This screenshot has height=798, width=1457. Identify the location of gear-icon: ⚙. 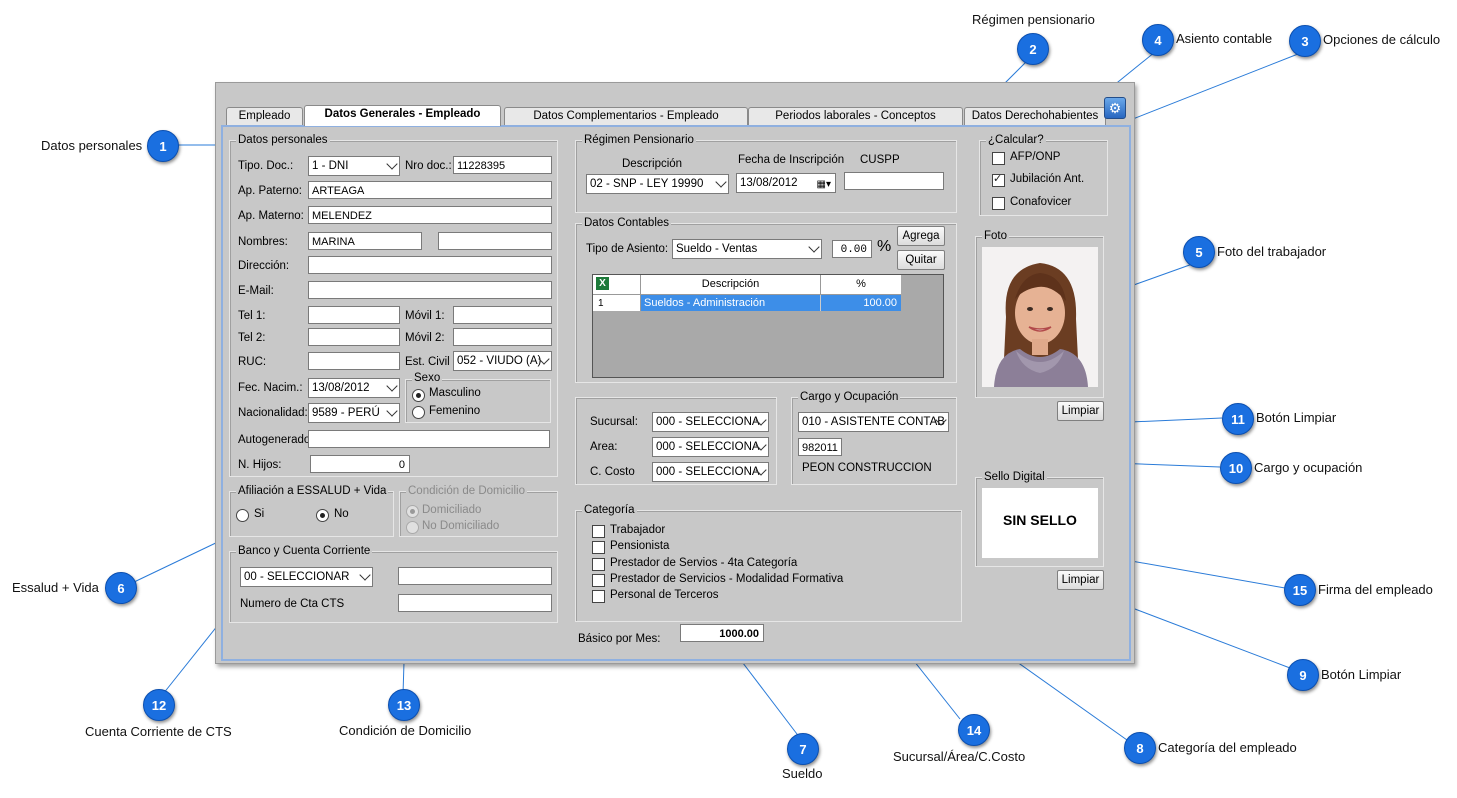
(1115, 108).